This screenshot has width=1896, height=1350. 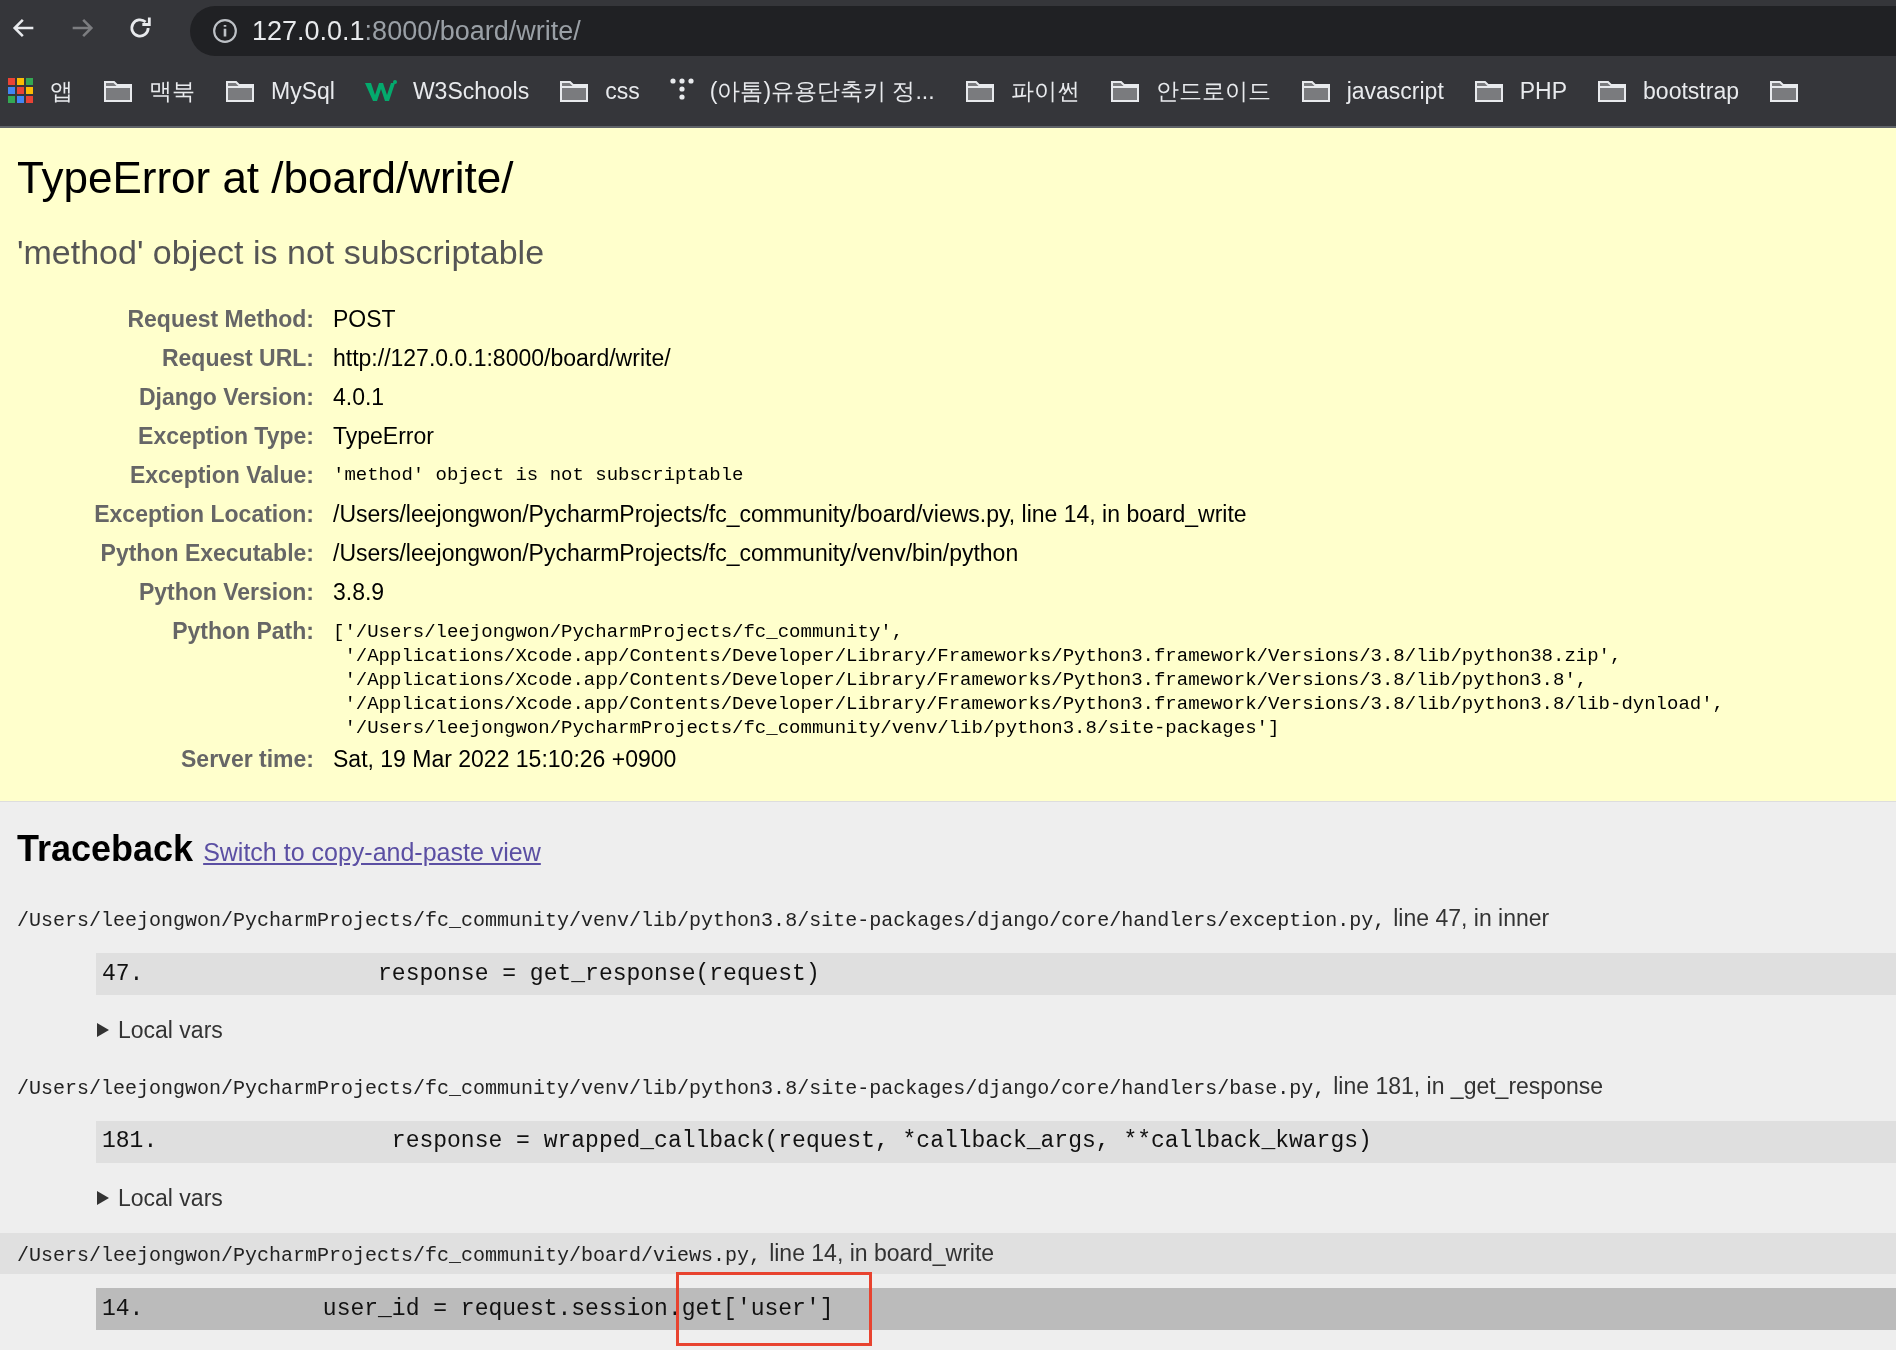 I want to click on meta-value: POST, so click(x=364, y=319).